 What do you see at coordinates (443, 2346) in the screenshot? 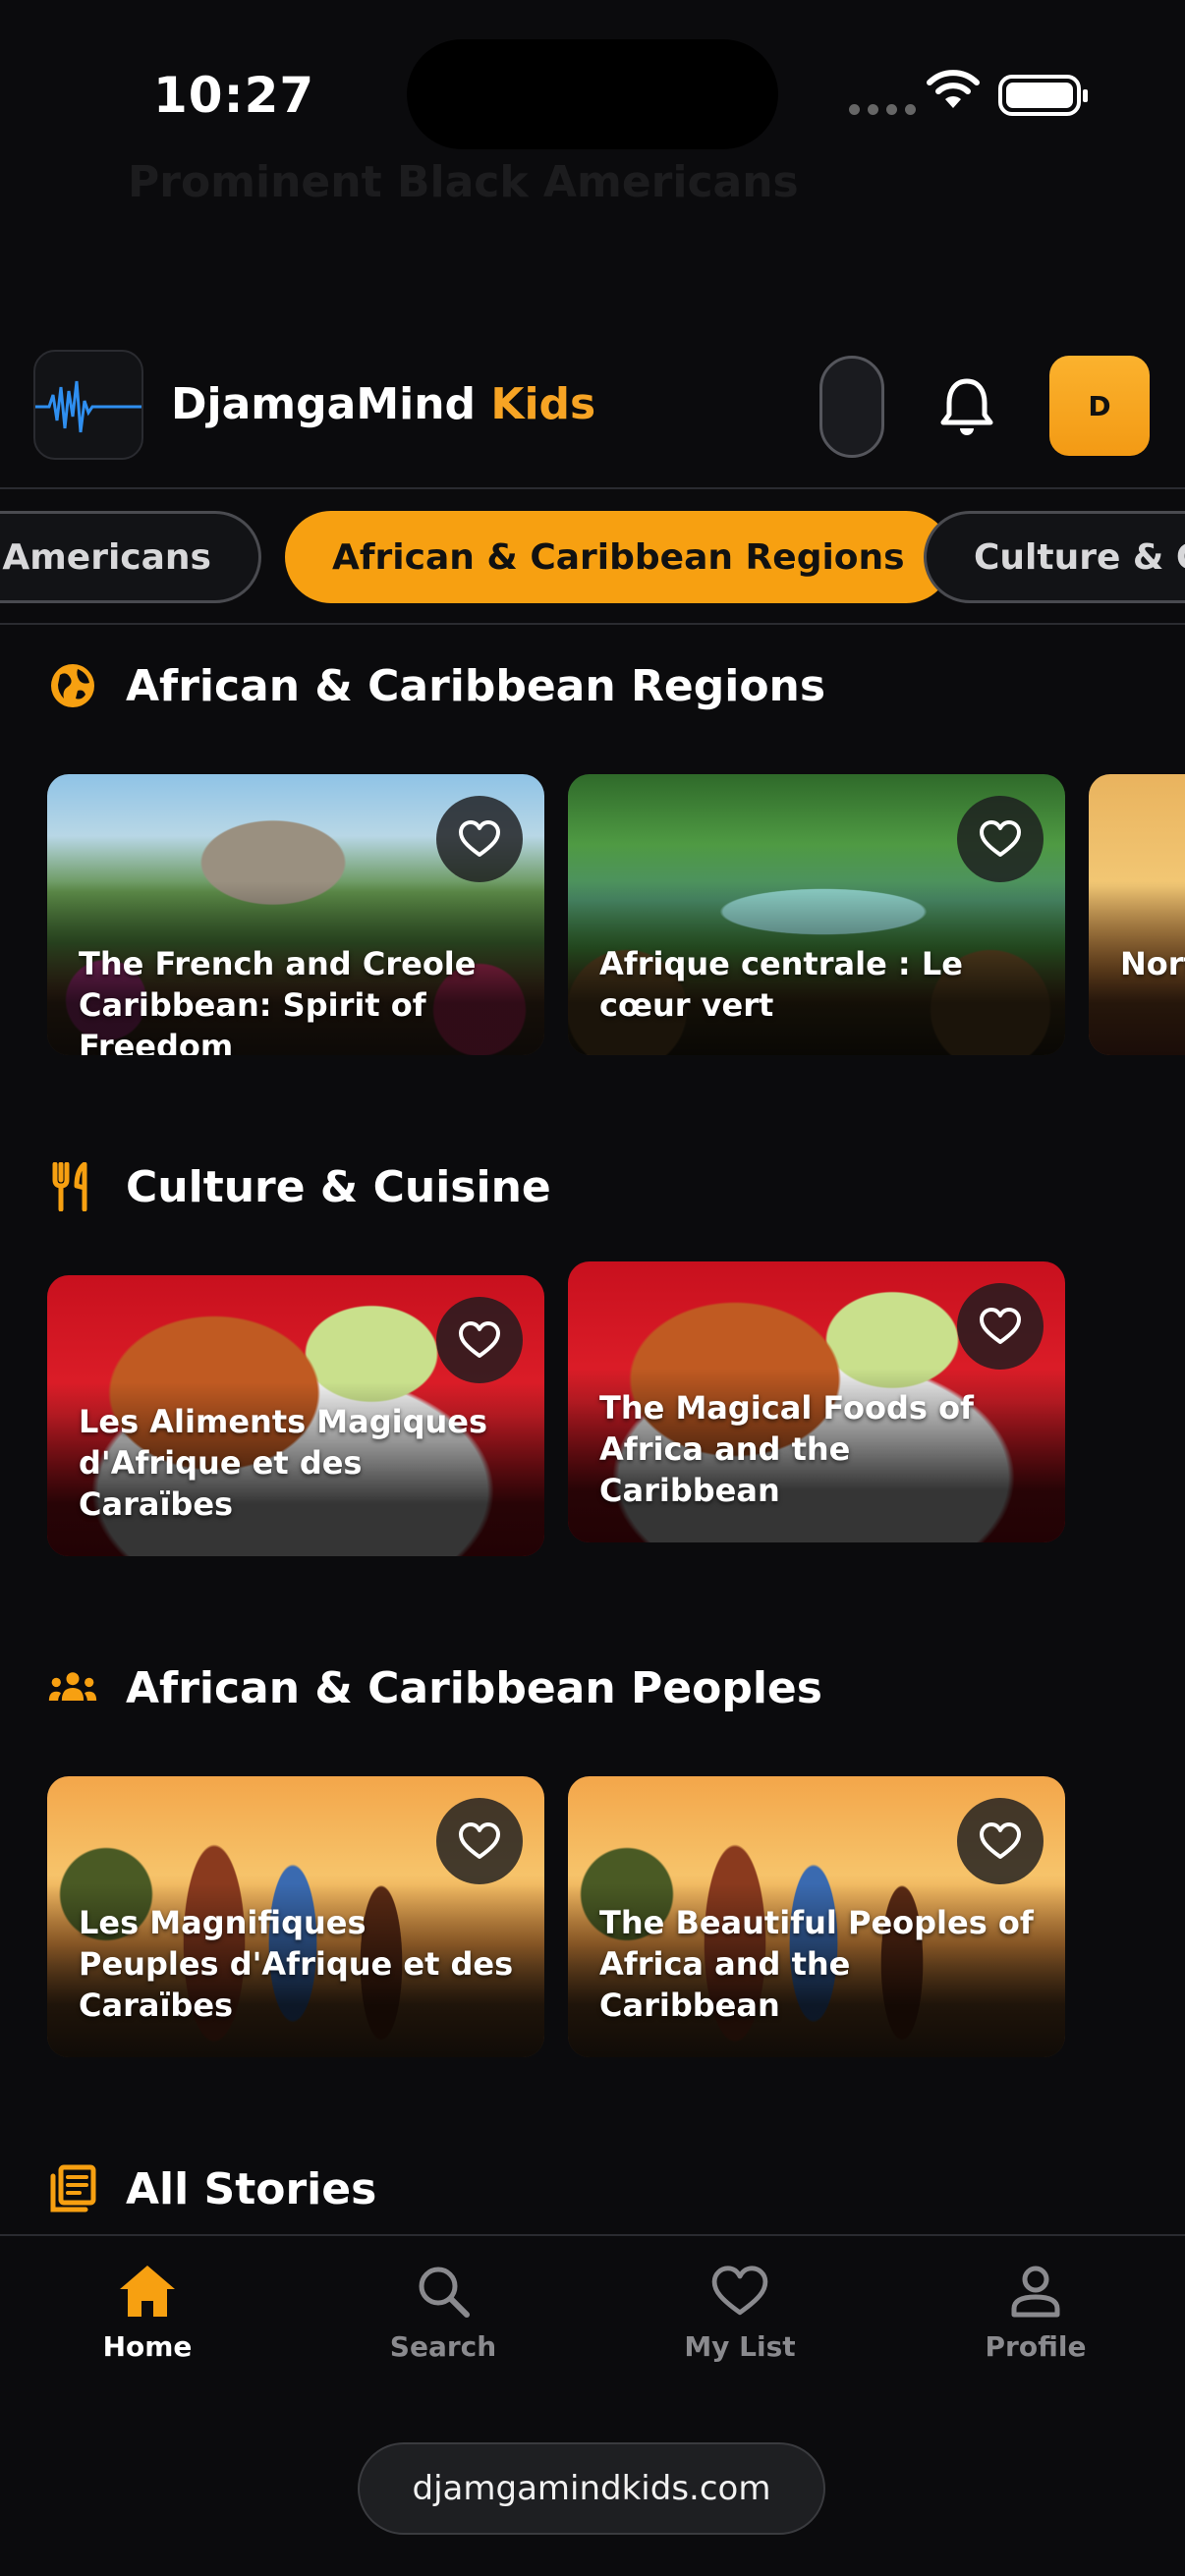
I see `nav-search-label: Search` at bounding box center [443, 2346].